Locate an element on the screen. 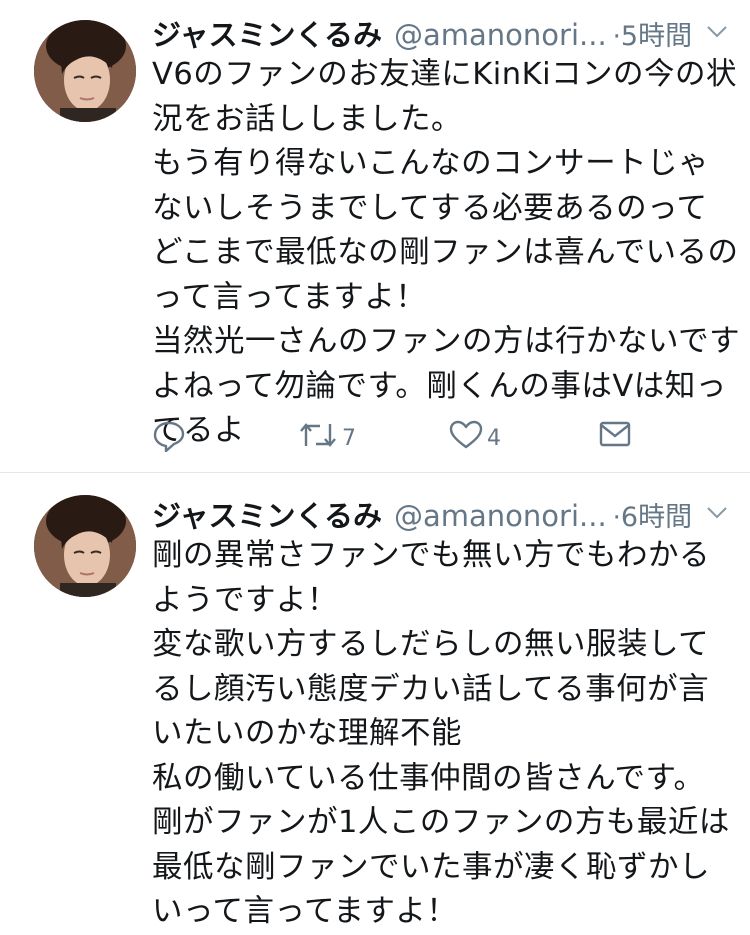 This screenshot has width=750, height=935. reply-icon is located at coordinates (169, 439).